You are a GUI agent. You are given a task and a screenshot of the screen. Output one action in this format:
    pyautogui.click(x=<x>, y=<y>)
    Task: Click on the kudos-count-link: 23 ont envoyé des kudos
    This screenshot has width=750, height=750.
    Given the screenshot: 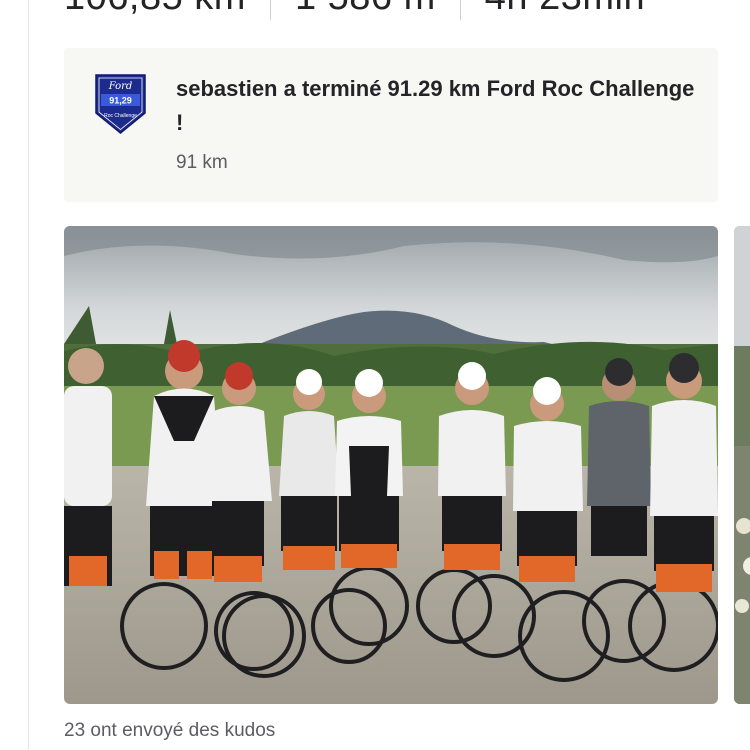 What is the action you would take?
    pyautogui.click(x=169, y=731)
    